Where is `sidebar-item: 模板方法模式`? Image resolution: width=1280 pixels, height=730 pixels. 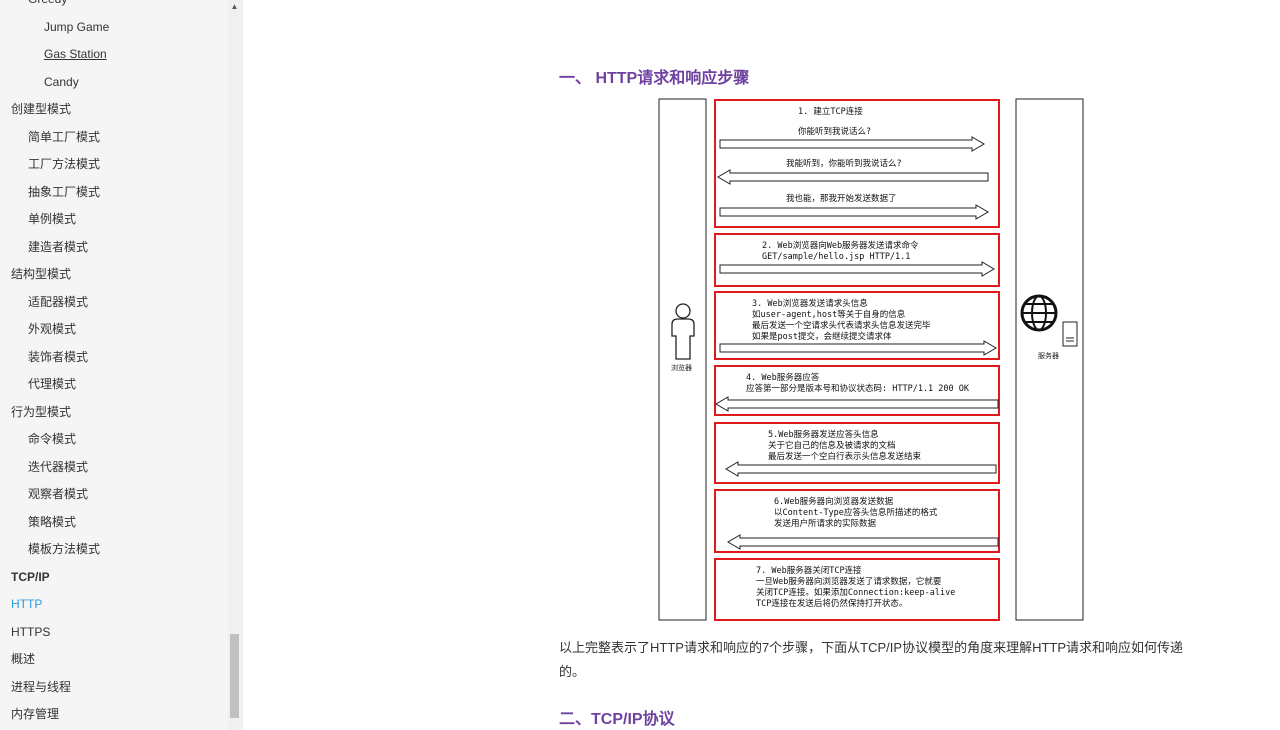
sidebar-item: 模板方法模式 is located at coordinates (114, 550).